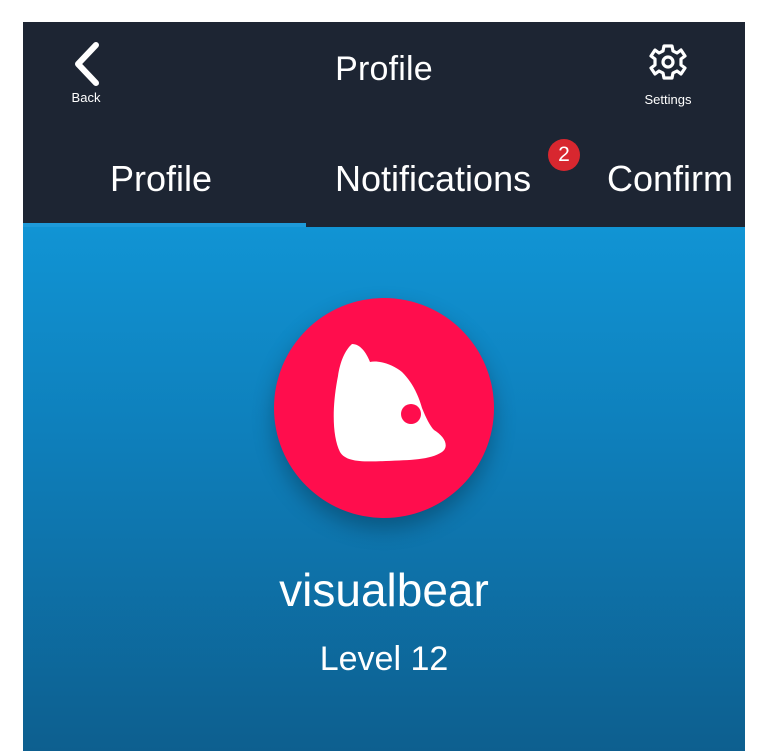  What do you see at coordinates (161, 179) in the screenshot?
I see `tab-profile: Profile` at bounding box center [161, 179].